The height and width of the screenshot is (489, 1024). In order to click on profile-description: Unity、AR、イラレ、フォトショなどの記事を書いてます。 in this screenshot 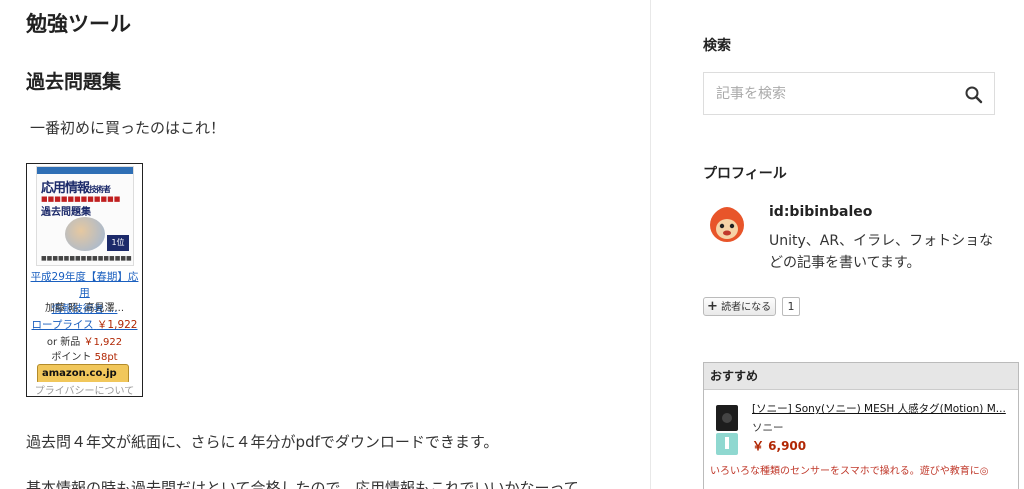, I will do `click(881, 252)`.